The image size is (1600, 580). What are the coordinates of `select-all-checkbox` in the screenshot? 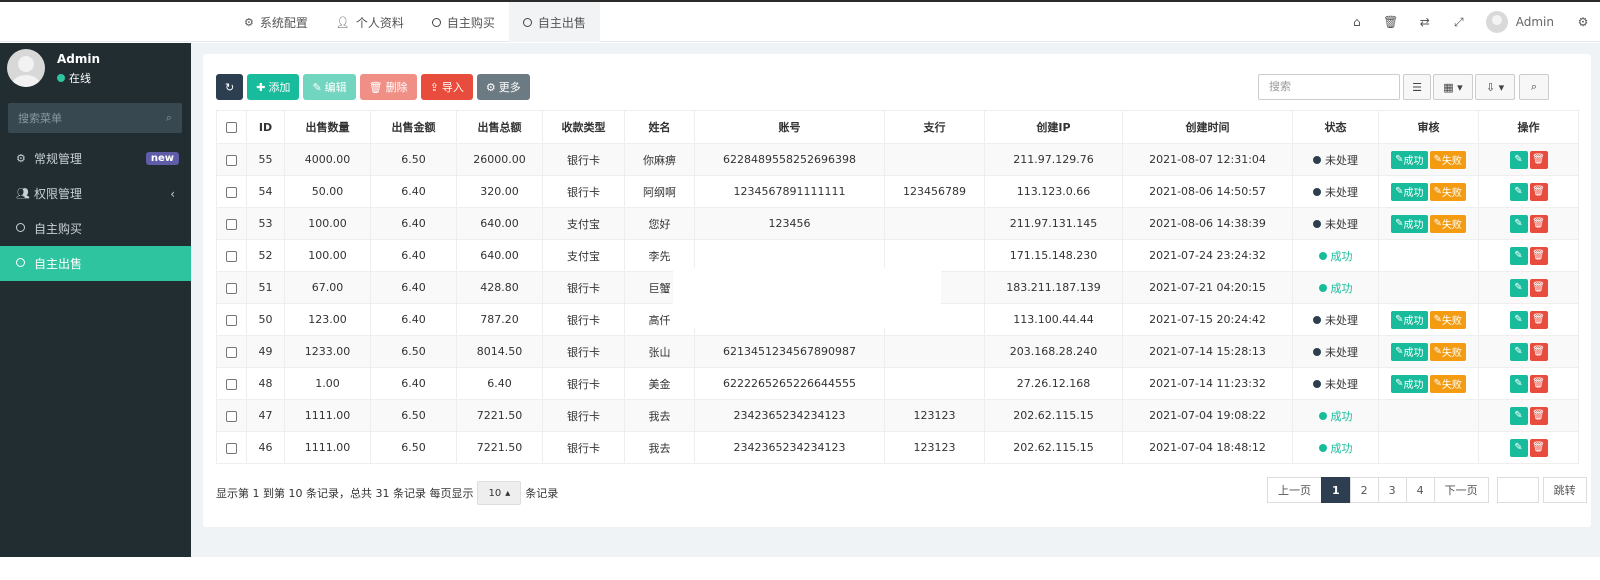 It's located at (231, 127).